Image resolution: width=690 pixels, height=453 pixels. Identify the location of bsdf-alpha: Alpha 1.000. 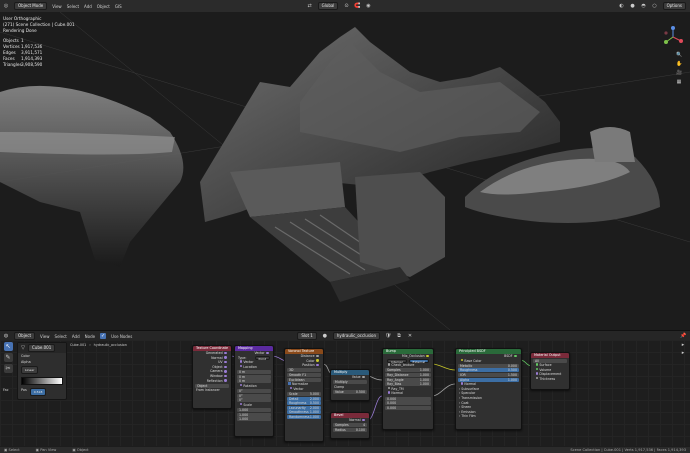
(488, 379).